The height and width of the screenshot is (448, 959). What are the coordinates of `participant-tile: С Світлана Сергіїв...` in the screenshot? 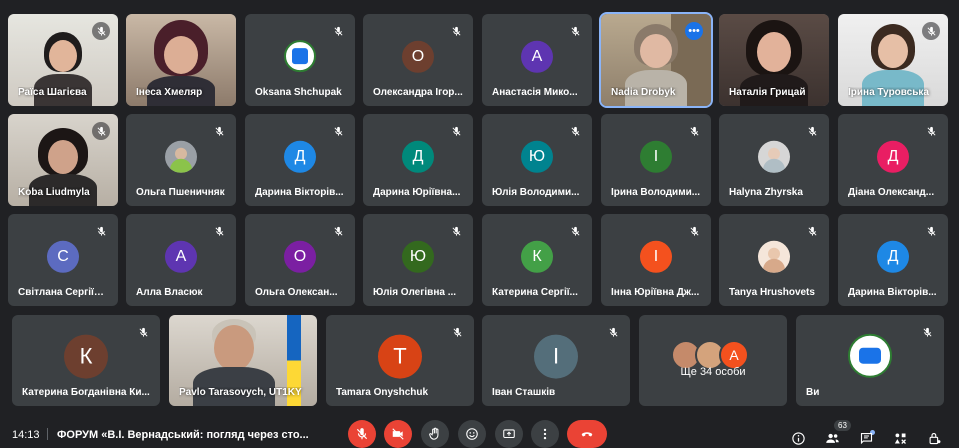 It's located at (63, 260).